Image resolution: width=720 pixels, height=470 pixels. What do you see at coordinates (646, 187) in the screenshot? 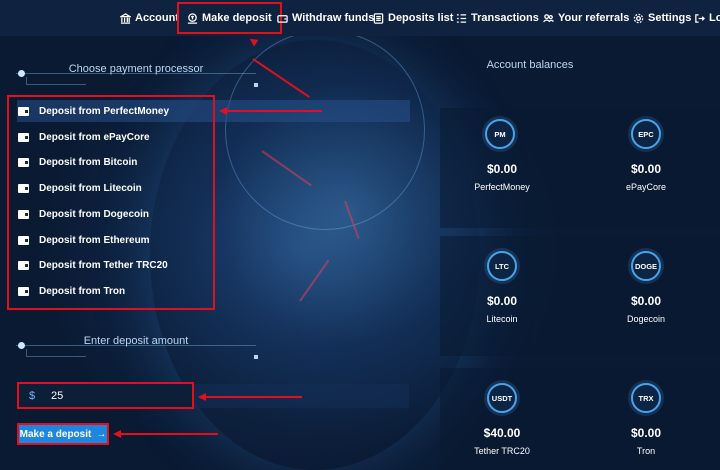
I see `balance-name: ePayCore` at bounding box center [646, 187].